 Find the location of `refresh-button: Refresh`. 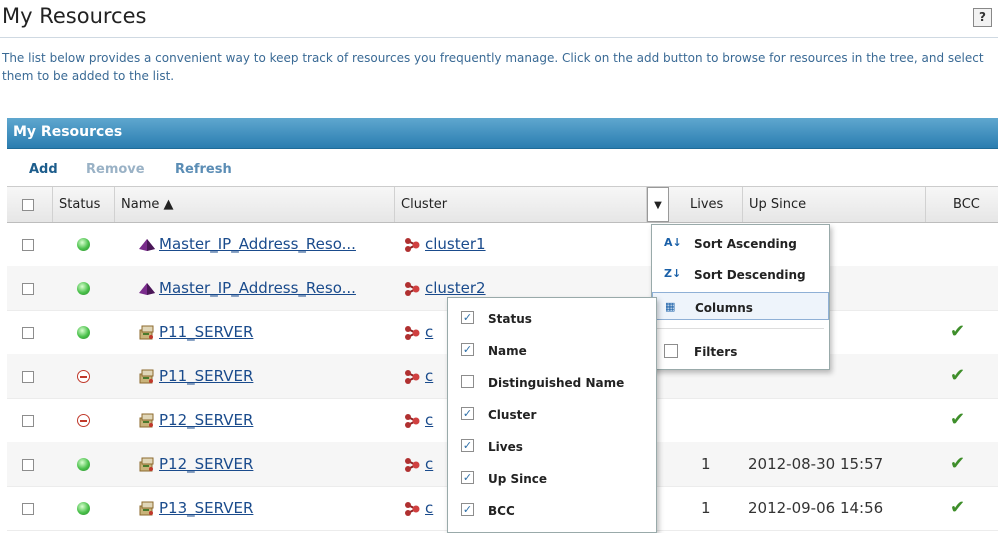

refresh-button: Refresh is located at coordinates (203, 169).